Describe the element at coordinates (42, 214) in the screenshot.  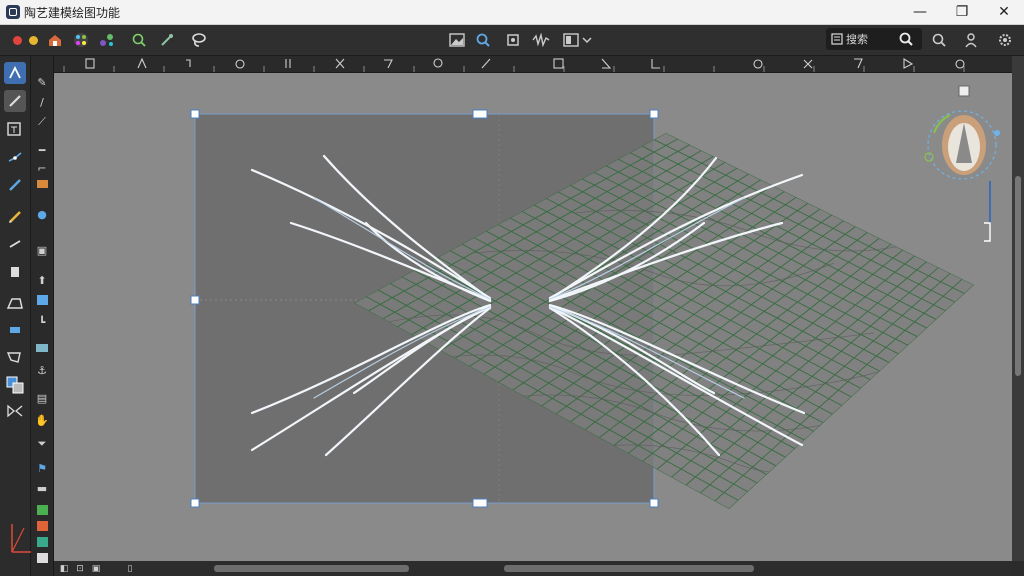
I see `drop-icon: ●` at that location.